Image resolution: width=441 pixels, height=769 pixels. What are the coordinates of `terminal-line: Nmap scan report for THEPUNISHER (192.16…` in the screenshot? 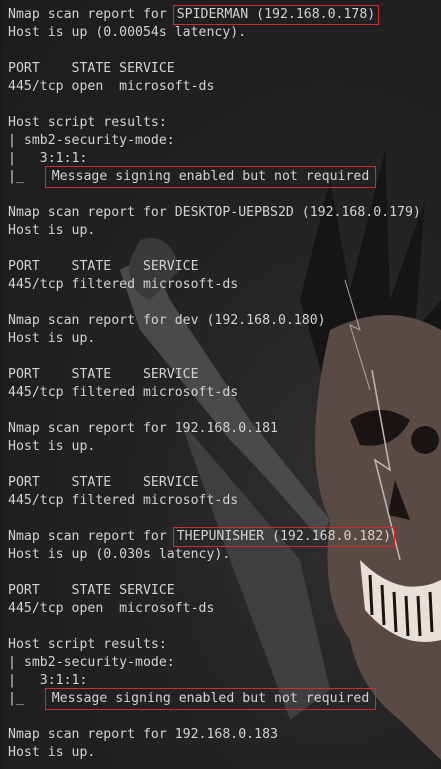 It's located at (214, 537).